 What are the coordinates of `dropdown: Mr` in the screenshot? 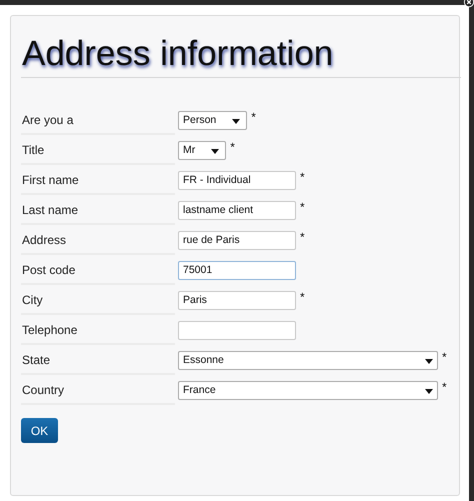 It's located at (202, 150).